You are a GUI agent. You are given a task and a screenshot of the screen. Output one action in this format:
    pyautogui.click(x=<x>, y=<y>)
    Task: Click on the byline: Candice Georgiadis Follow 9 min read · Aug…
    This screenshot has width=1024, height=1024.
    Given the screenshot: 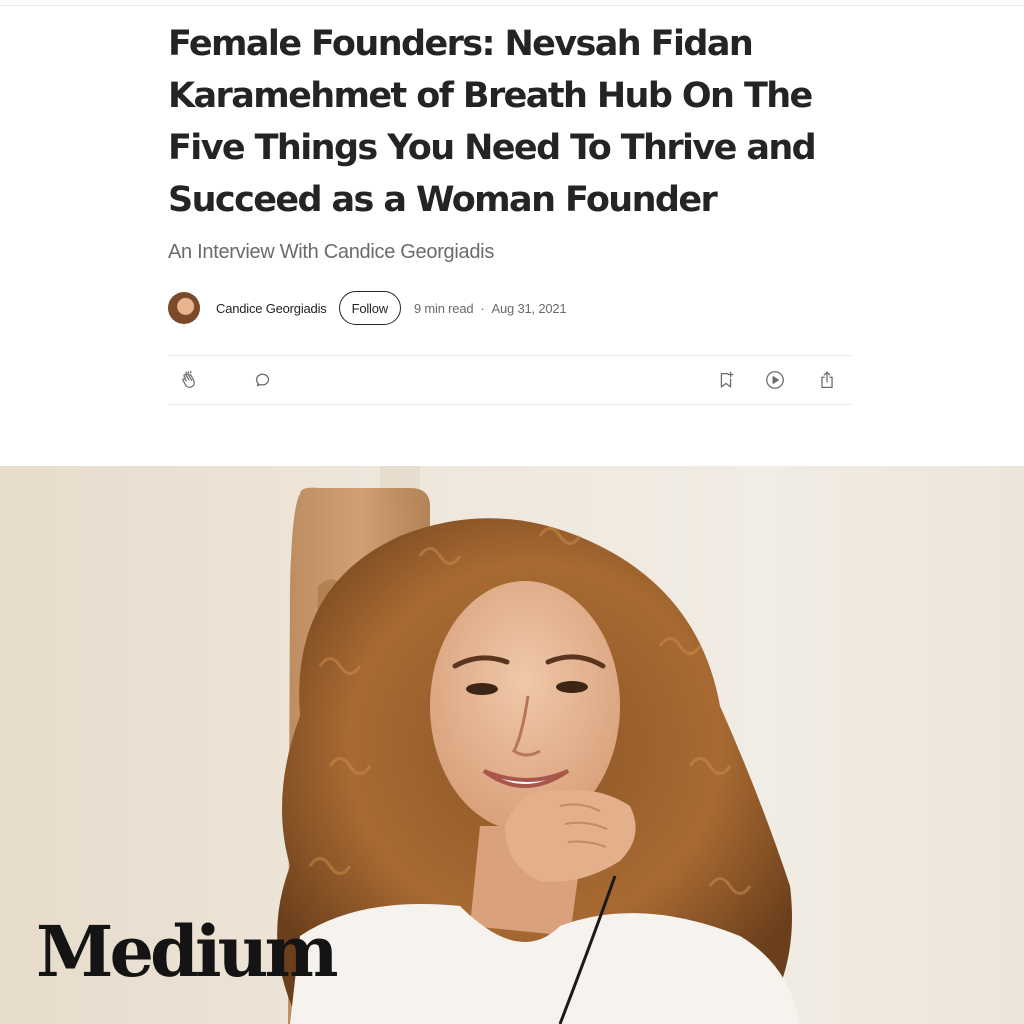 What is the action you would take?
    pyautogui.click(x=510, y=308)
    